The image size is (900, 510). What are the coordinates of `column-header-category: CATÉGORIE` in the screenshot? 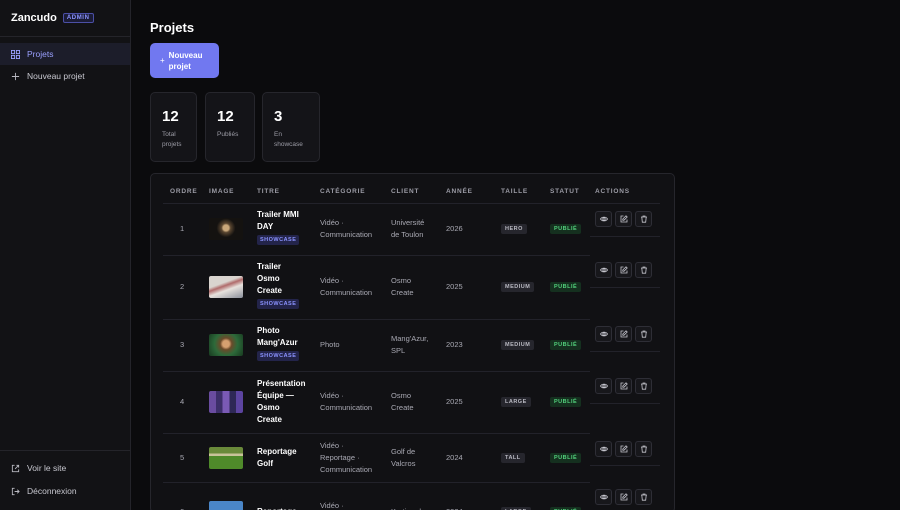 It's located at (343, 191).